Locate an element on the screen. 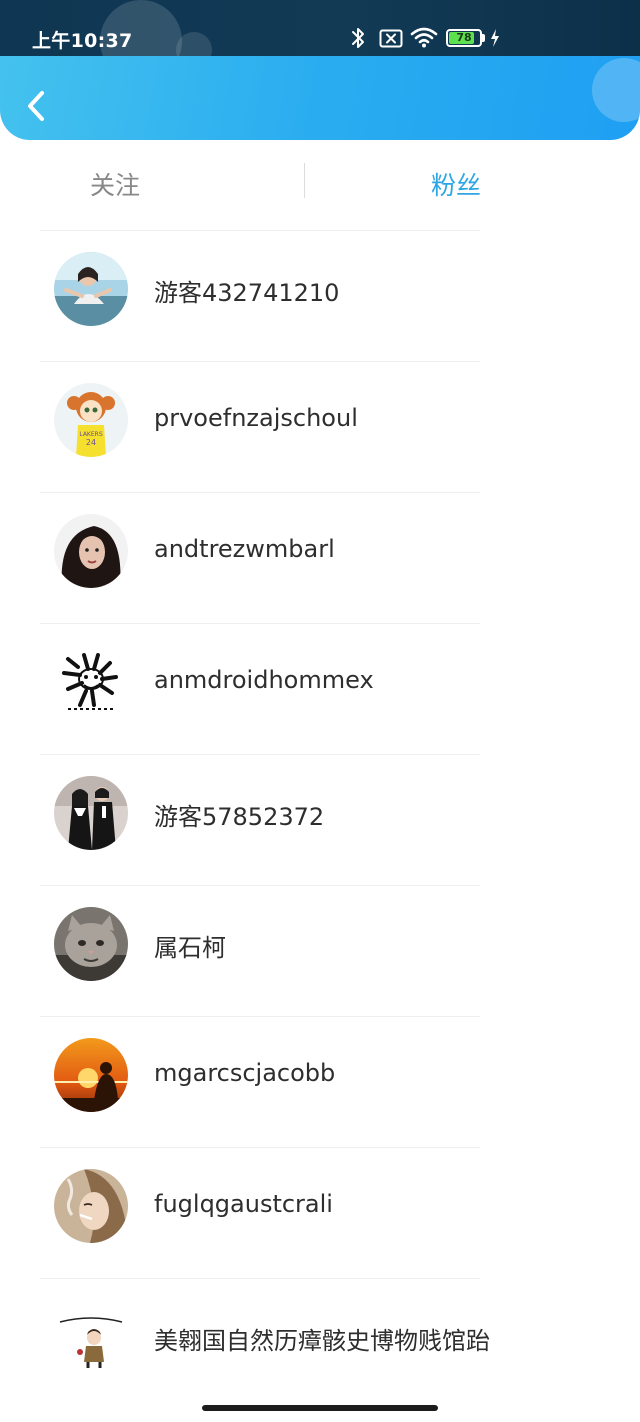 The image size is (640, 1422). username: 游客57852372 is located at coordinates (239, 817).